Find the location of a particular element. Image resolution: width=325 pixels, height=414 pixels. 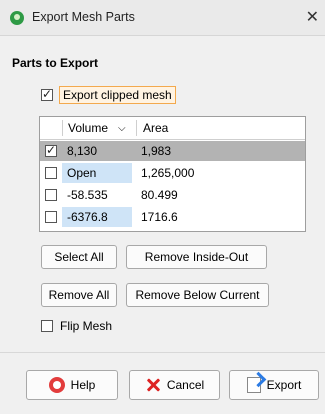

help-button: Help is located at coordinates (72, 385).